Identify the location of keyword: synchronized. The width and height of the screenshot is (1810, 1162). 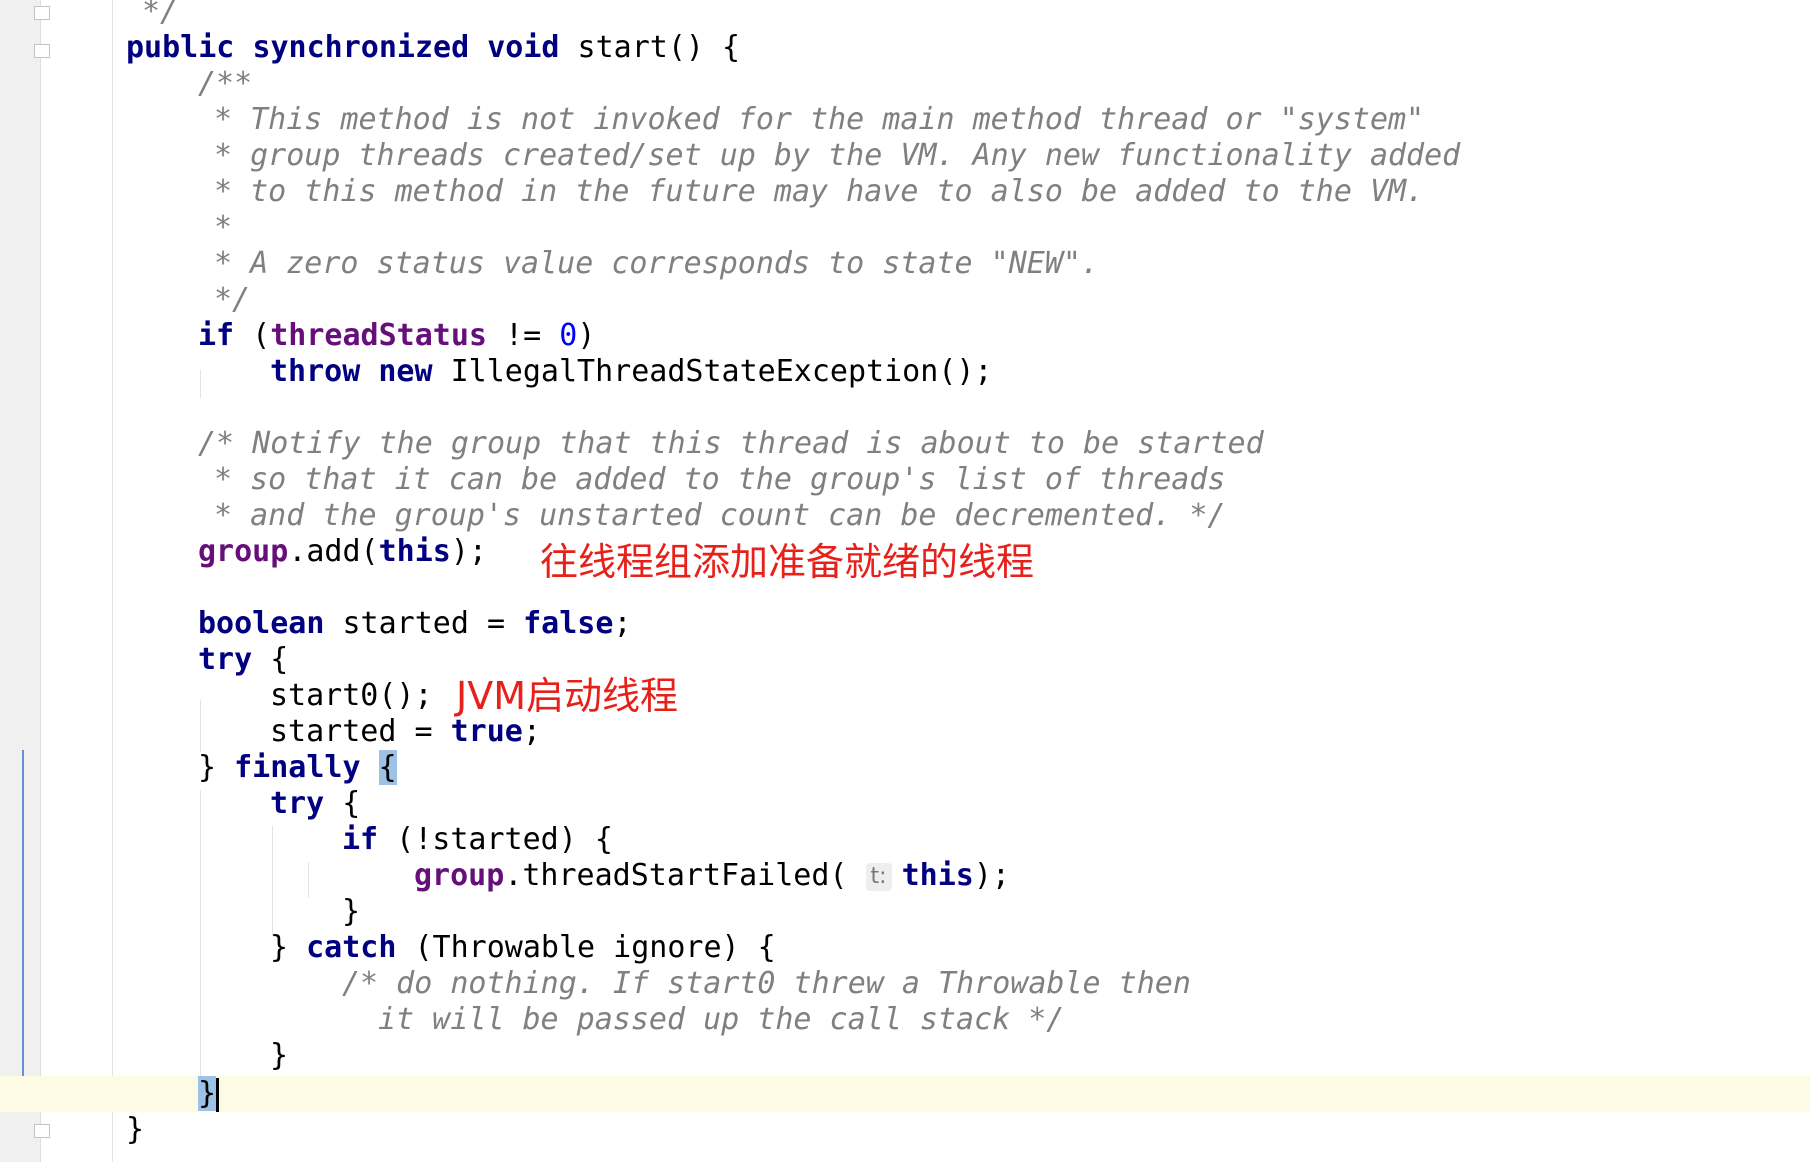
(361, 47).